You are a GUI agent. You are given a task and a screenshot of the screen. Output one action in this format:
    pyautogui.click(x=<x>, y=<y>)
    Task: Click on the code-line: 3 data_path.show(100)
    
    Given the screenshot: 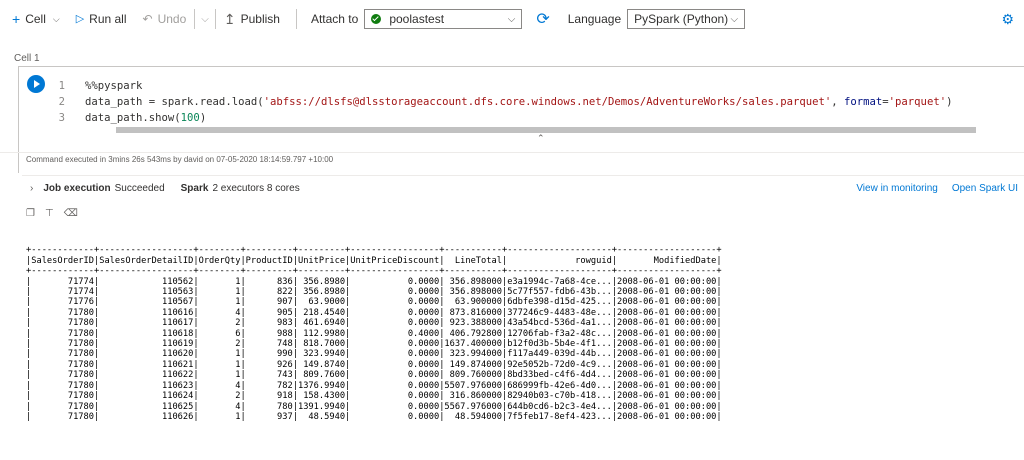 What is the action you would take?
    pyautogui.click(x=505, y=118)
    